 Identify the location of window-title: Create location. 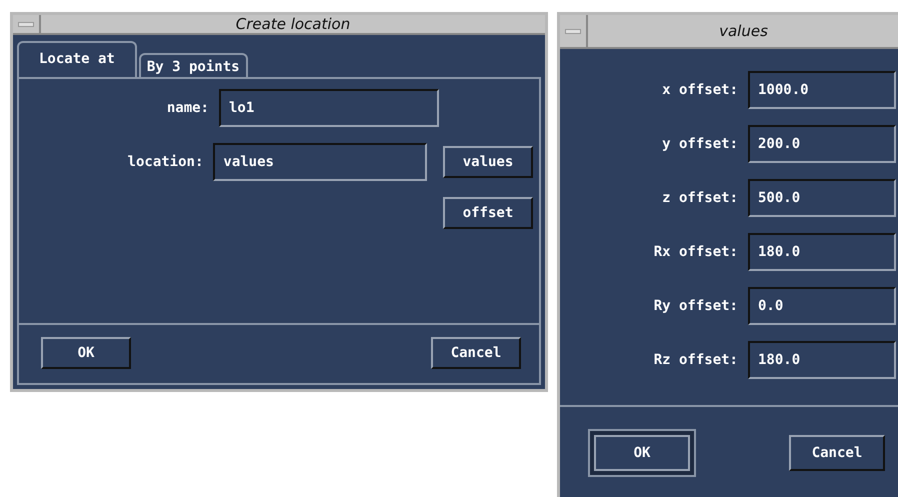
(293, 24).